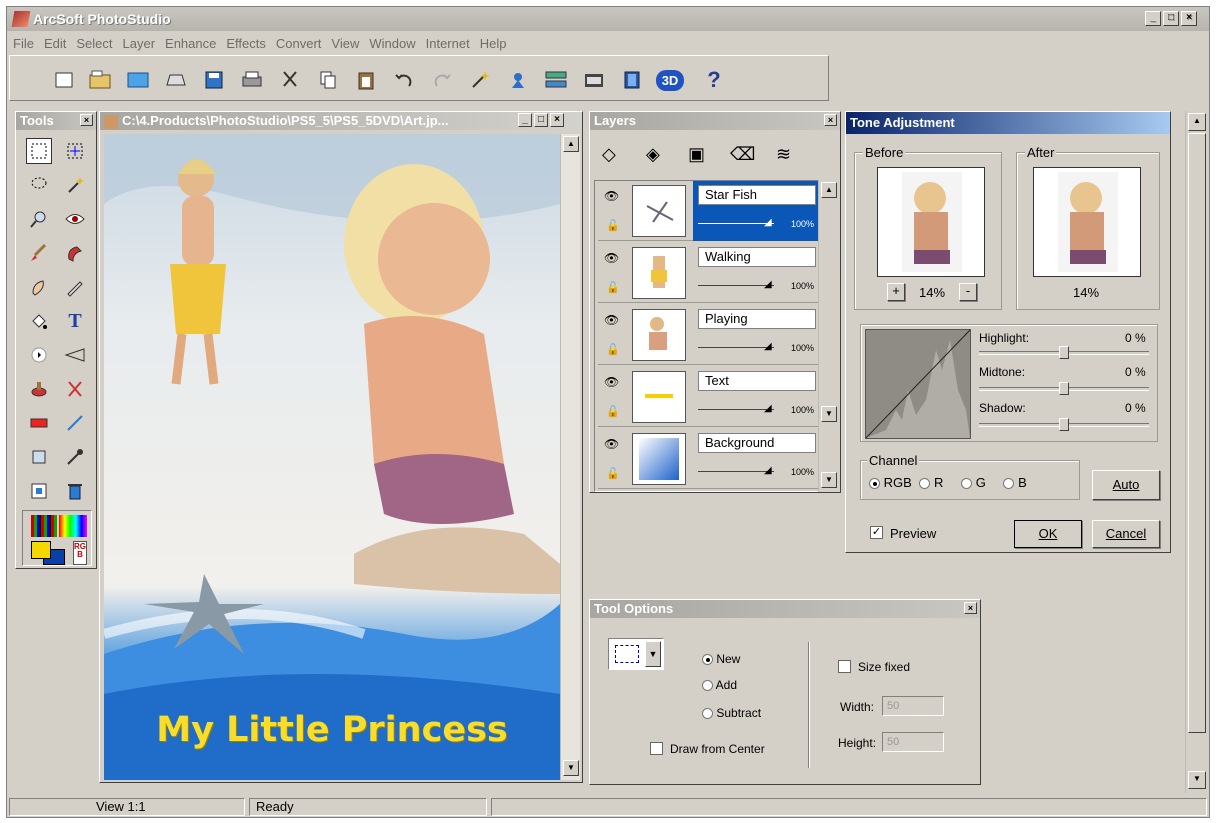 This screenshot has height=823, width=1216. Describe the element at coordinates (541, 120) in the screenshot. I see `doc-maximize-button: □` at that location.